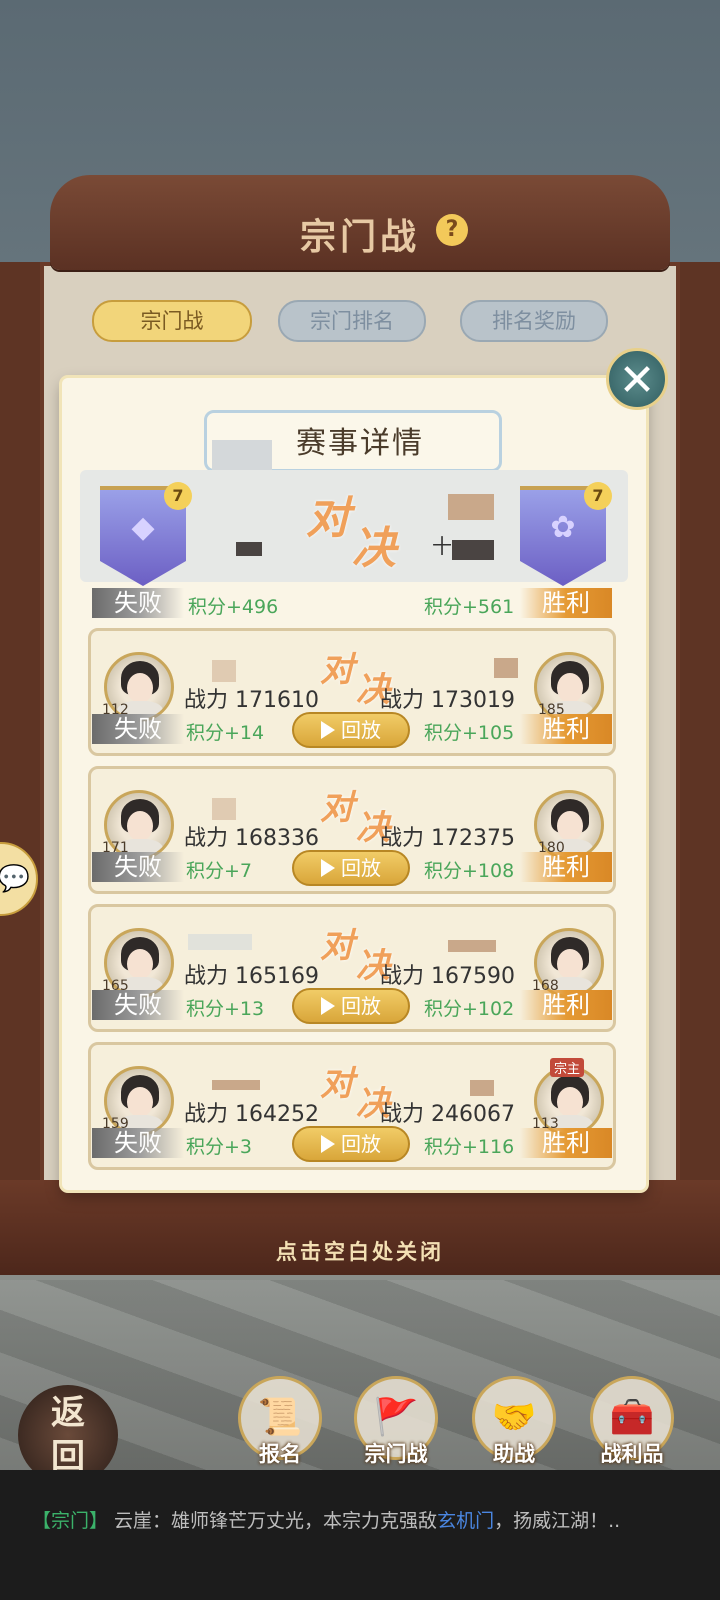 Image resolution: width=720 pixels, height=1600 pixels. Describe the element at coordinates (442, 546) in the screenshot. I see `right-sect-name: 十` at that location.